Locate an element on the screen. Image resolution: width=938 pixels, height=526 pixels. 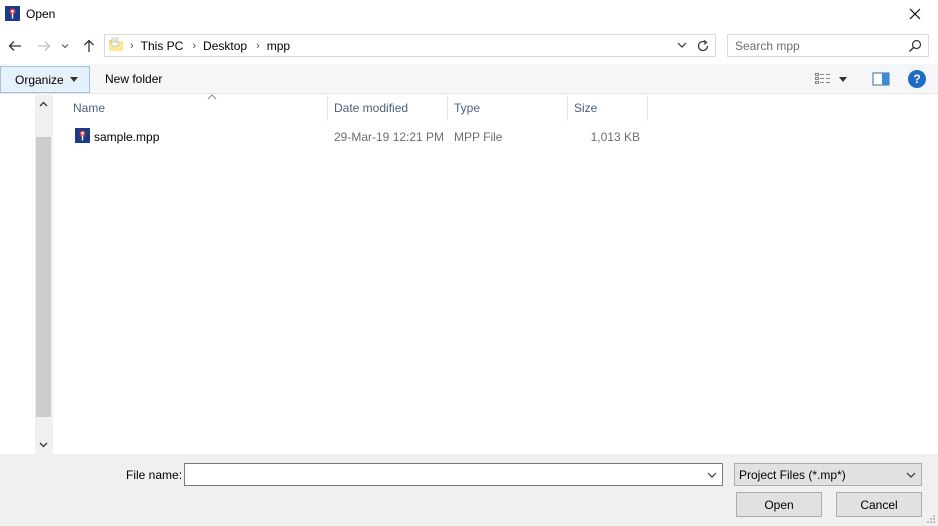
back-arrow-icon is located at coordinates (14, 46).